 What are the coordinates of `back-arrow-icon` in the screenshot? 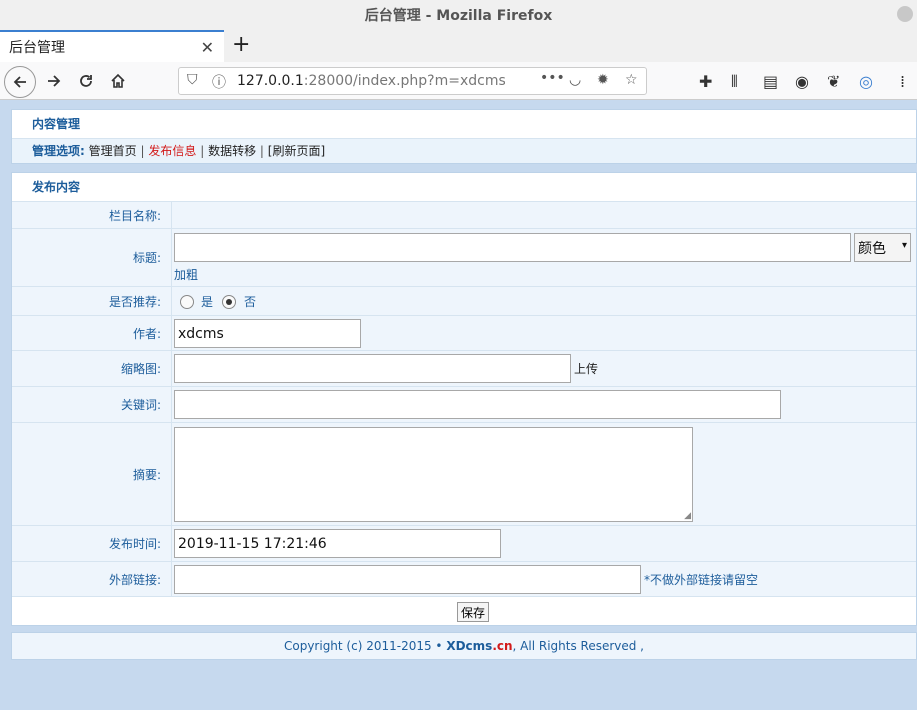 It's located at (19, 82).